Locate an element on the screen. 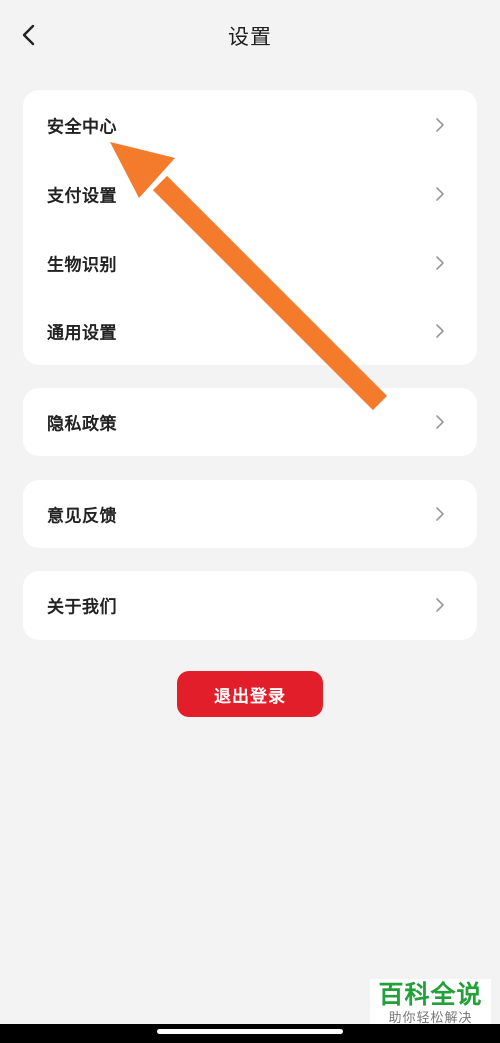  privacy-card: 隐私政策 is located at coordinates (250, 422).